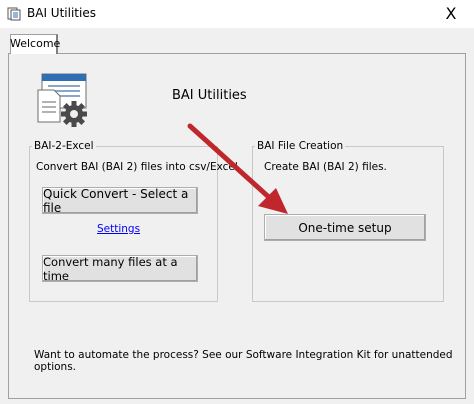 The height and width of the screenshot is (404, 474). Describe the element at coordinates (118, 229) in the screenshot. I see `settings-link: Settings` at that location.